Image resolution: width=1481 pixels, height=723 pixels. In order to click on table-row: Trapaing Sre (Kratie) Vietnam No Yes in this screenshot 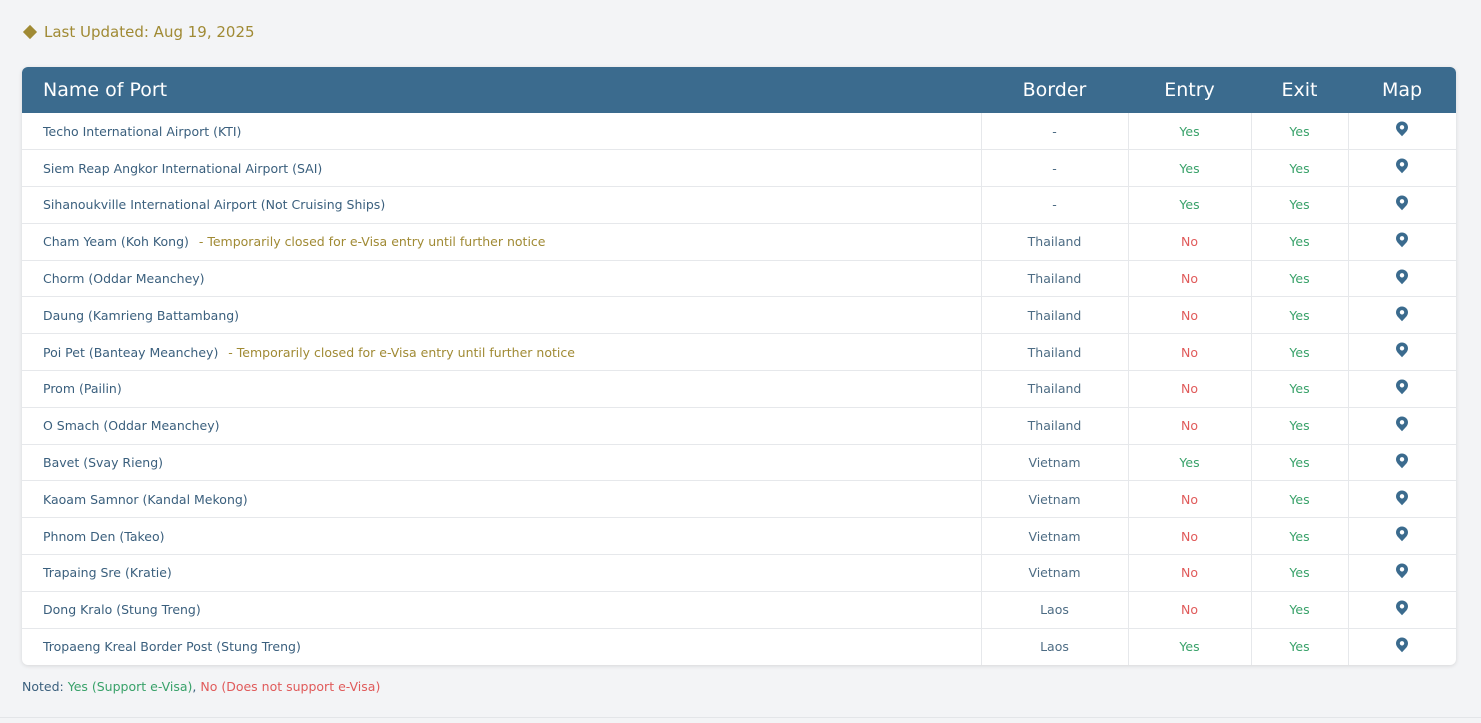, I will do `click(739, 573)`.